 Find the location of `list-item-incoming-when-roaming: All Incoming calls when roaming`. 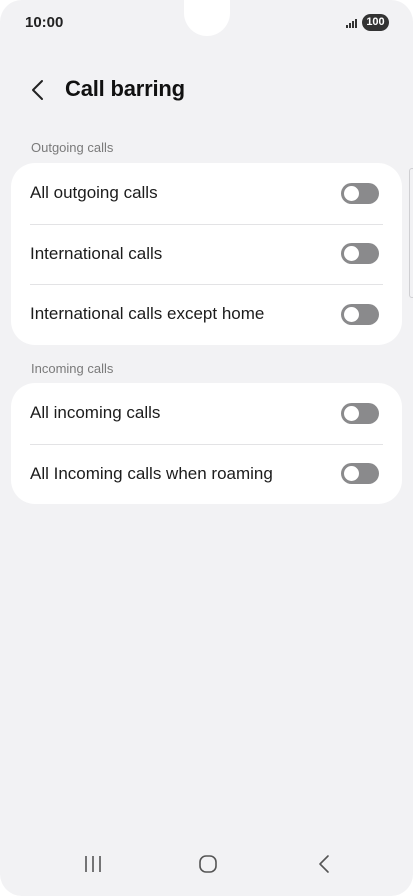

list-item-incoming-when-roaming: All Incoming calls when roaming is located at coordinates (206, 474).